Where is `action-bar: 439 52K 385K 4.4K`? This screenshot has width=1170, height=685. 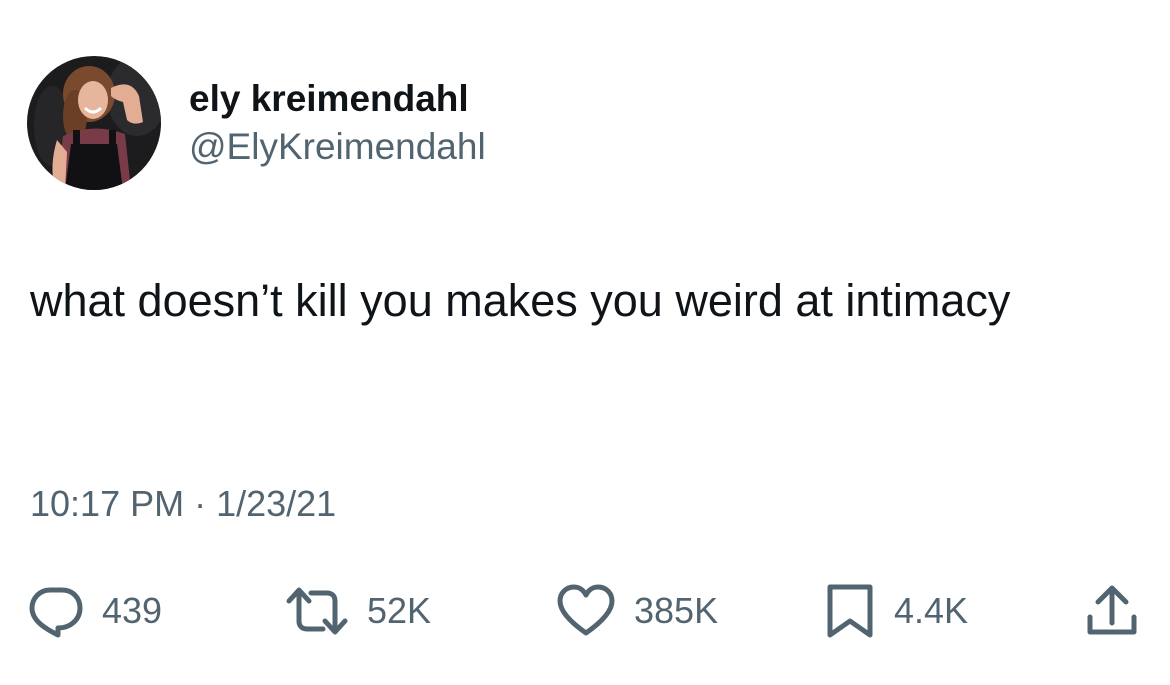
action-bar: 439 52K 385K 4.4K is located at coordinates (585, 611).